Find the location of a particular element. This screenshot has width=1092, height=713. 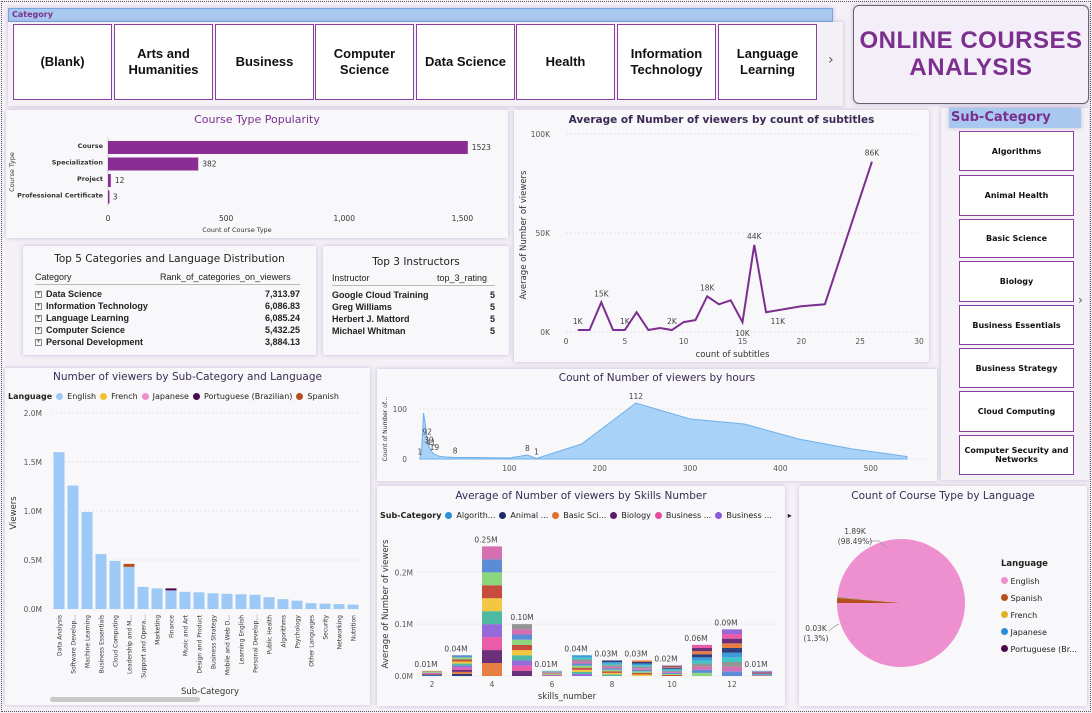

category-tile-business: Business is located at coordinates (264, 62).